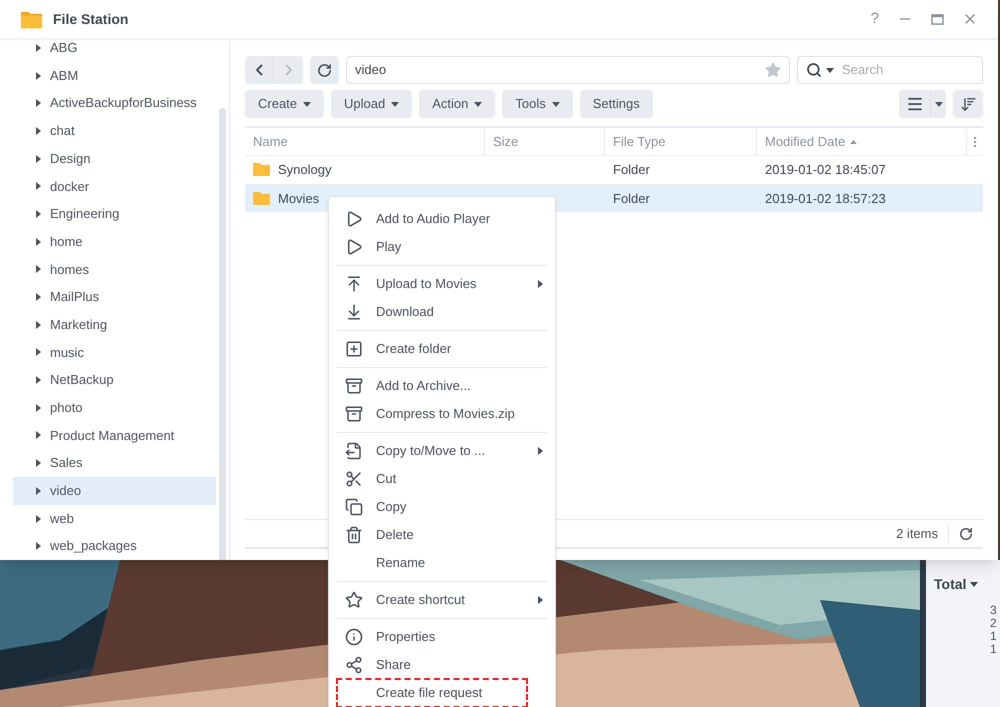  I want to click on window-title: File Station, so click(90, 19).